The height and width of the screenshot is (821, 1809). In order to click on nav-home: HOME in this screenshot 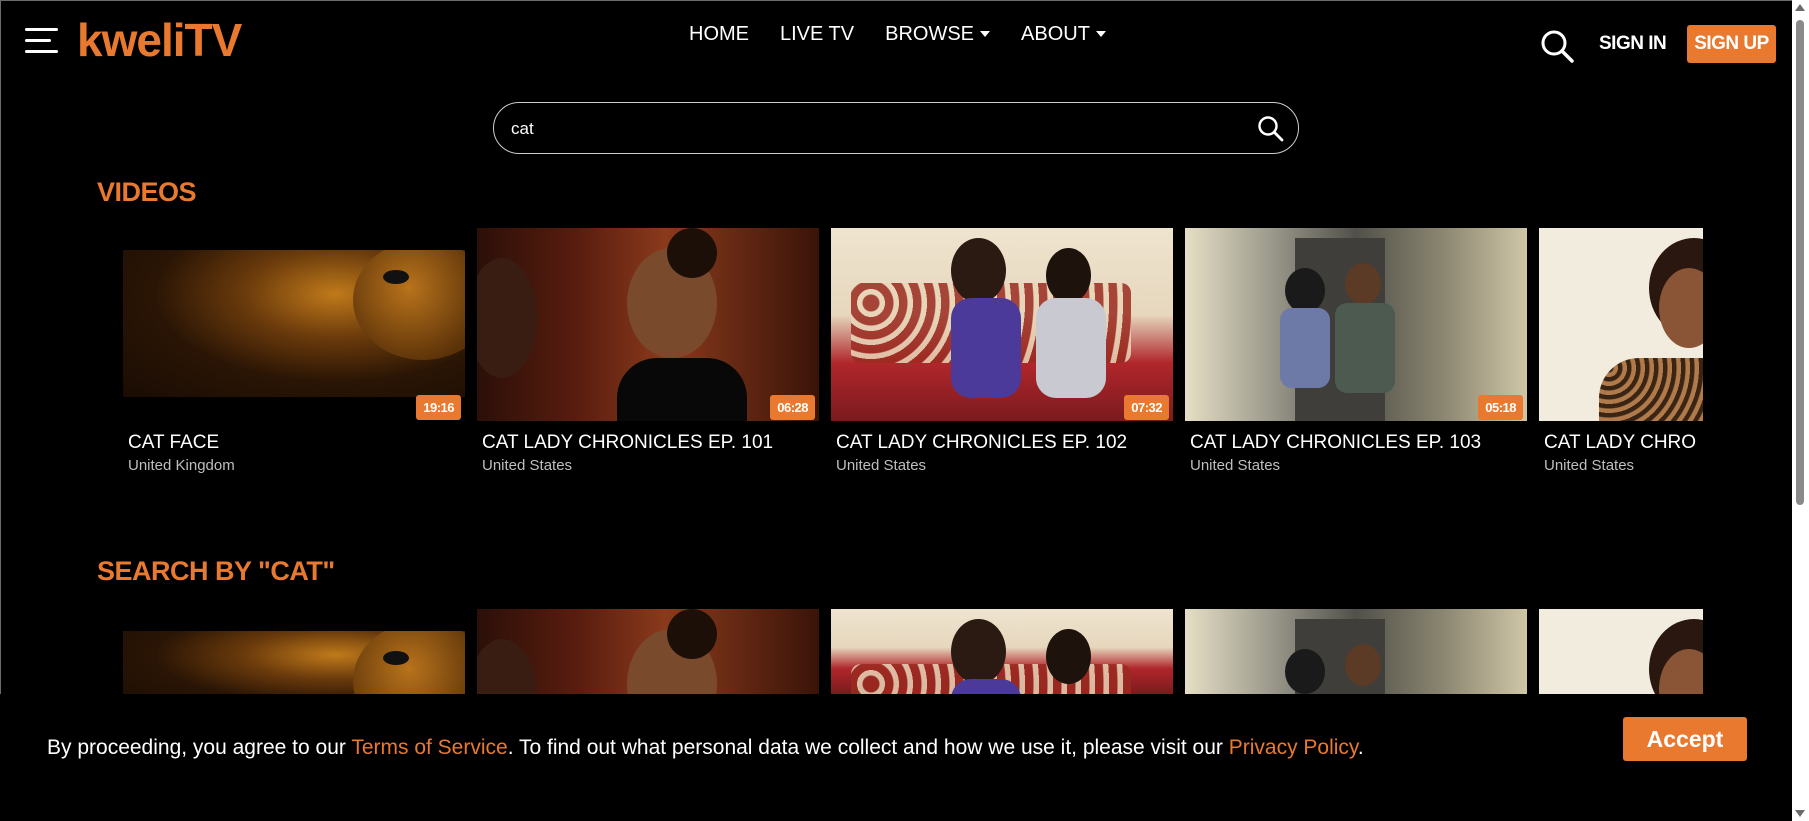, I will do `click(719, 34)`.